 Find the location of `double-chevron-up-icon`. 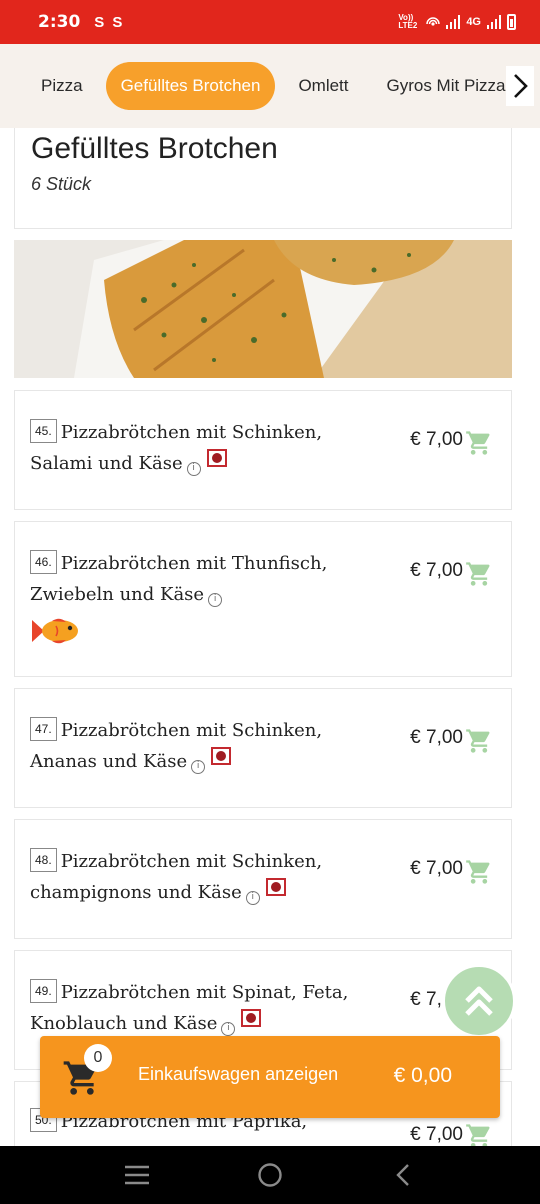

double-chevron-up-icon is located at coordinates (479, 1001).